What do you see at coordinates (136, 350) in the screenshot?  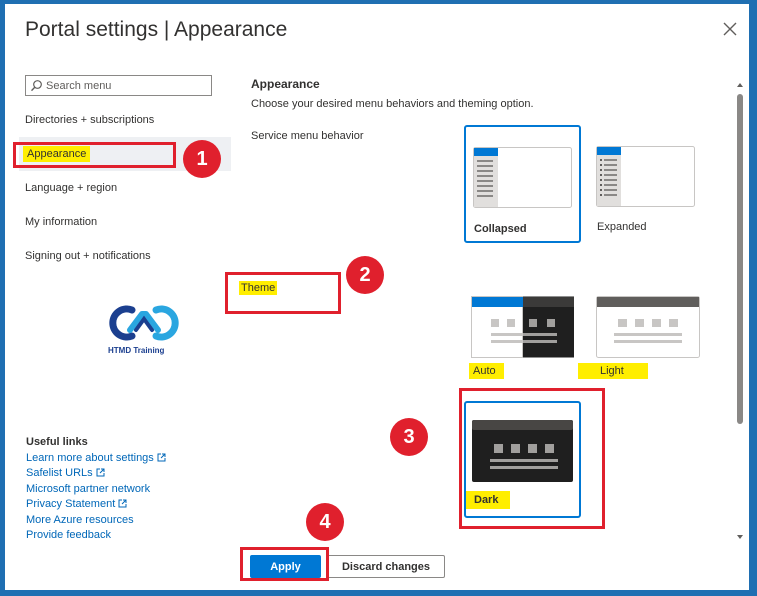 I see `logo-text: HTMD Training` at bounding box center [136, 350].